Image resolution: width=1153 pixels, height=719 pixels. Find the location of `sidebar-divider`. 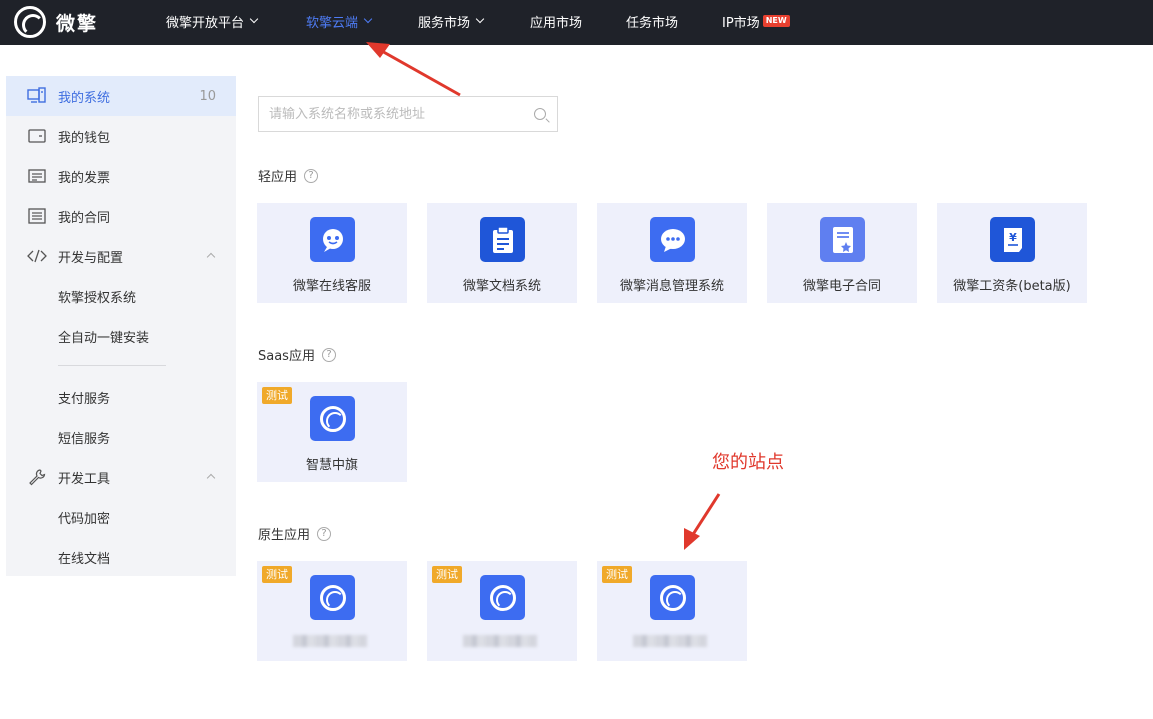

sidebar-divider is located at coordinates (112, 365).